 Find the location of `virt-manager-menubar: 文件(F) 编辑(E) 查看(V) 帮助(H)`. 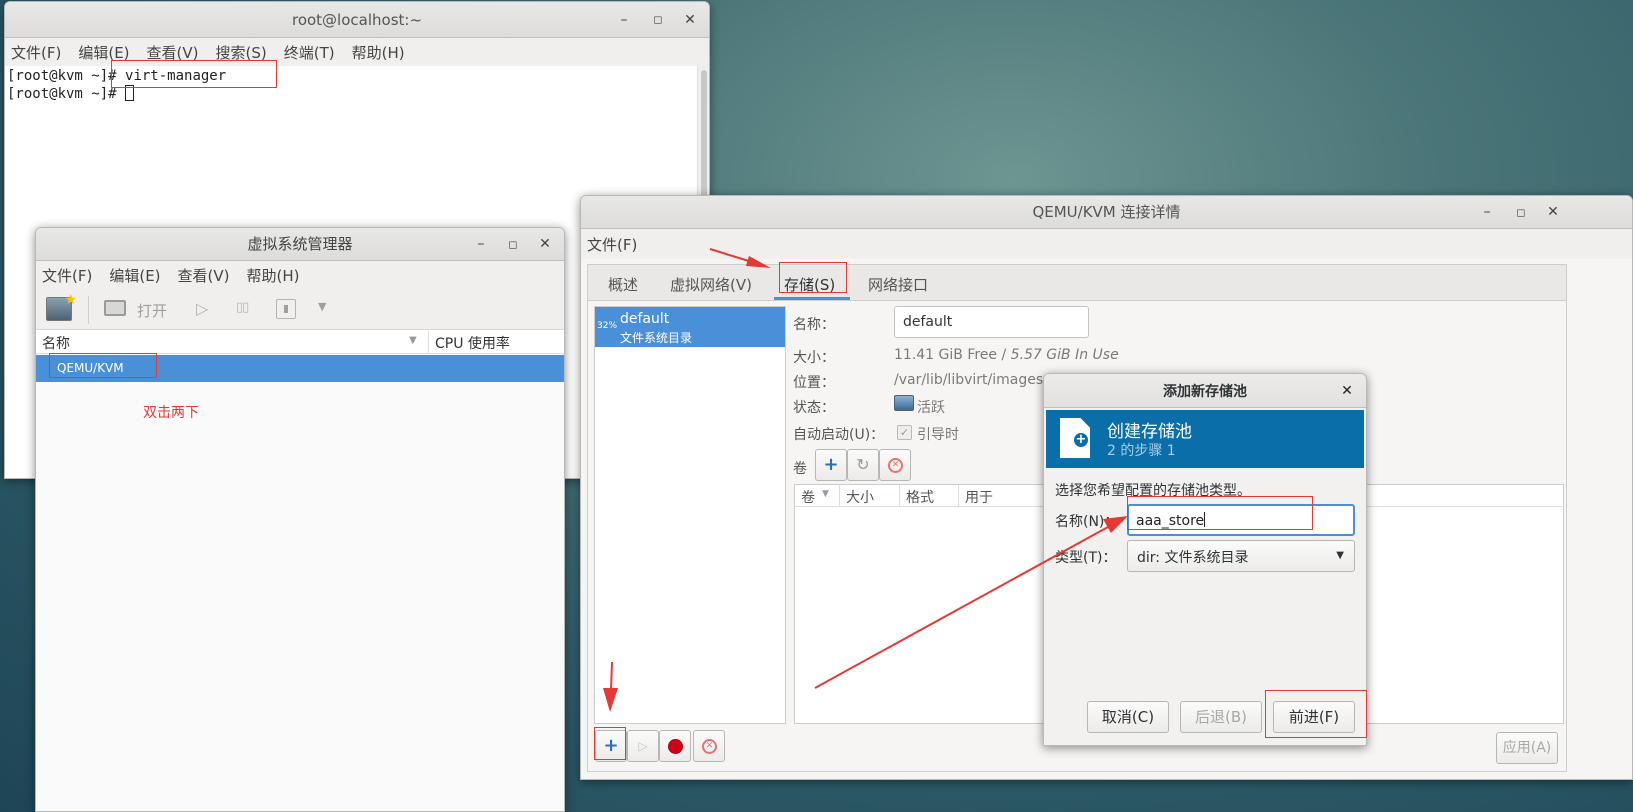

virt-manager-menubar: 文件(F) 编辑(E) 查看(V) 帮助(H) is located at coordinates (300, 275).